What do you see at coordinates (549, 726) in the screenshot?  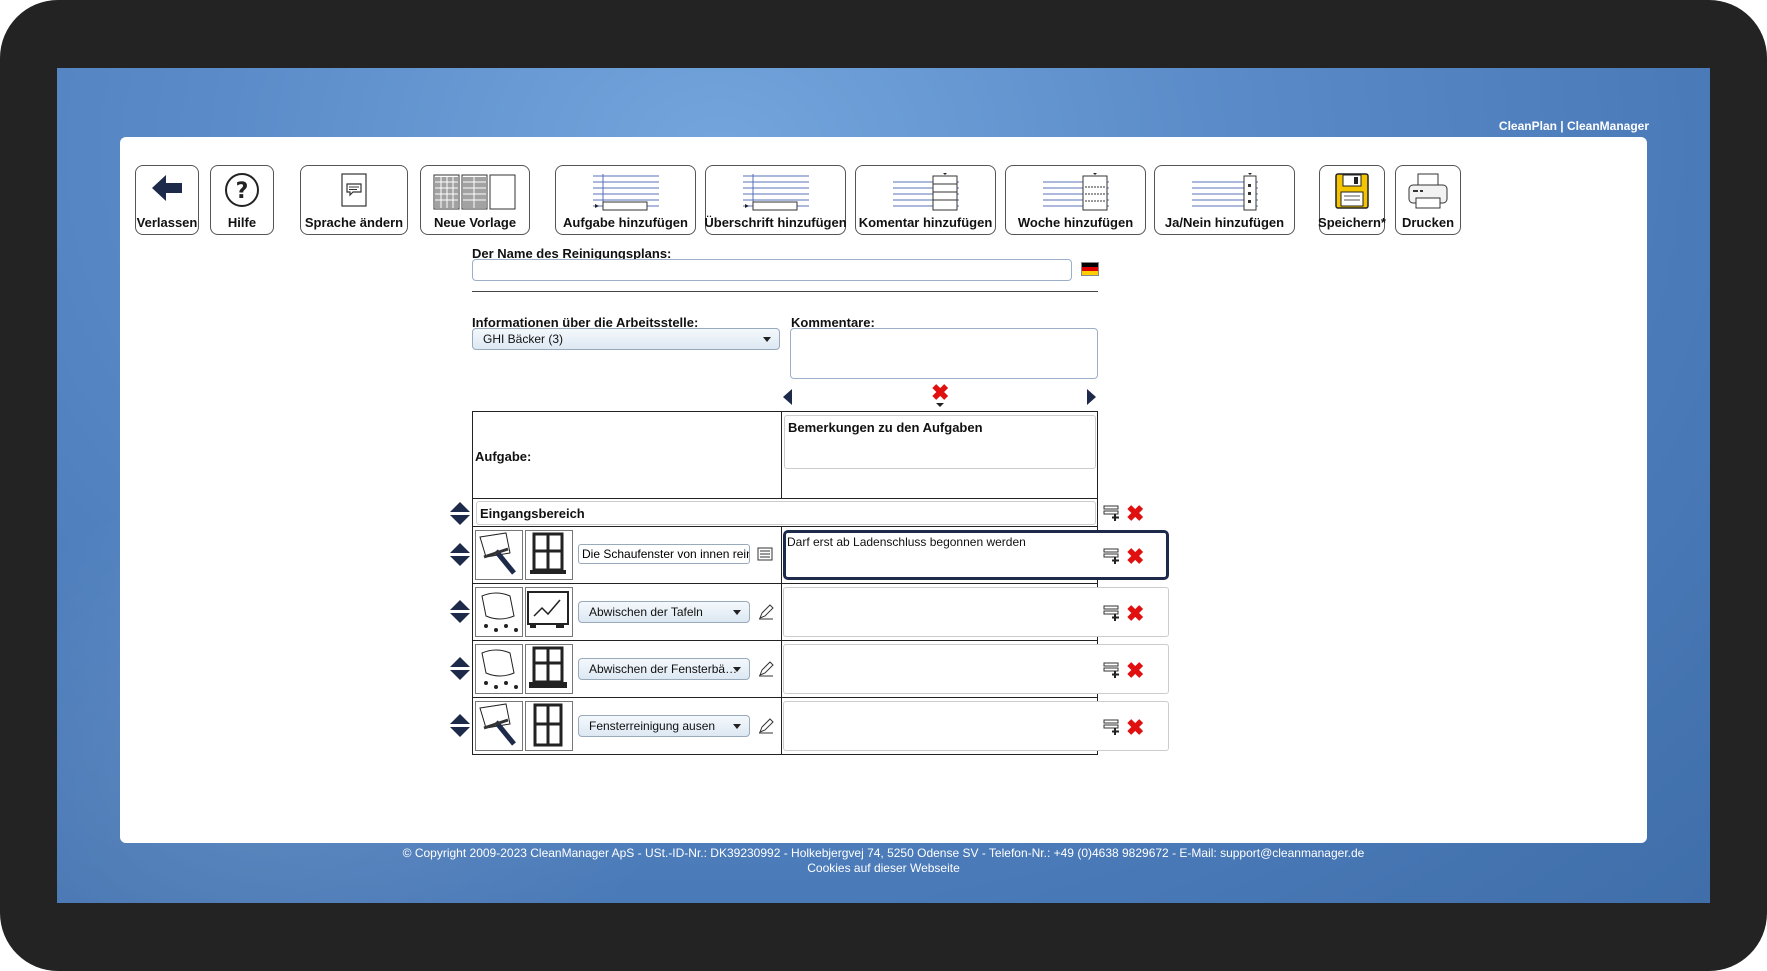 I see `window-icon` at bounding box center [549, 726].